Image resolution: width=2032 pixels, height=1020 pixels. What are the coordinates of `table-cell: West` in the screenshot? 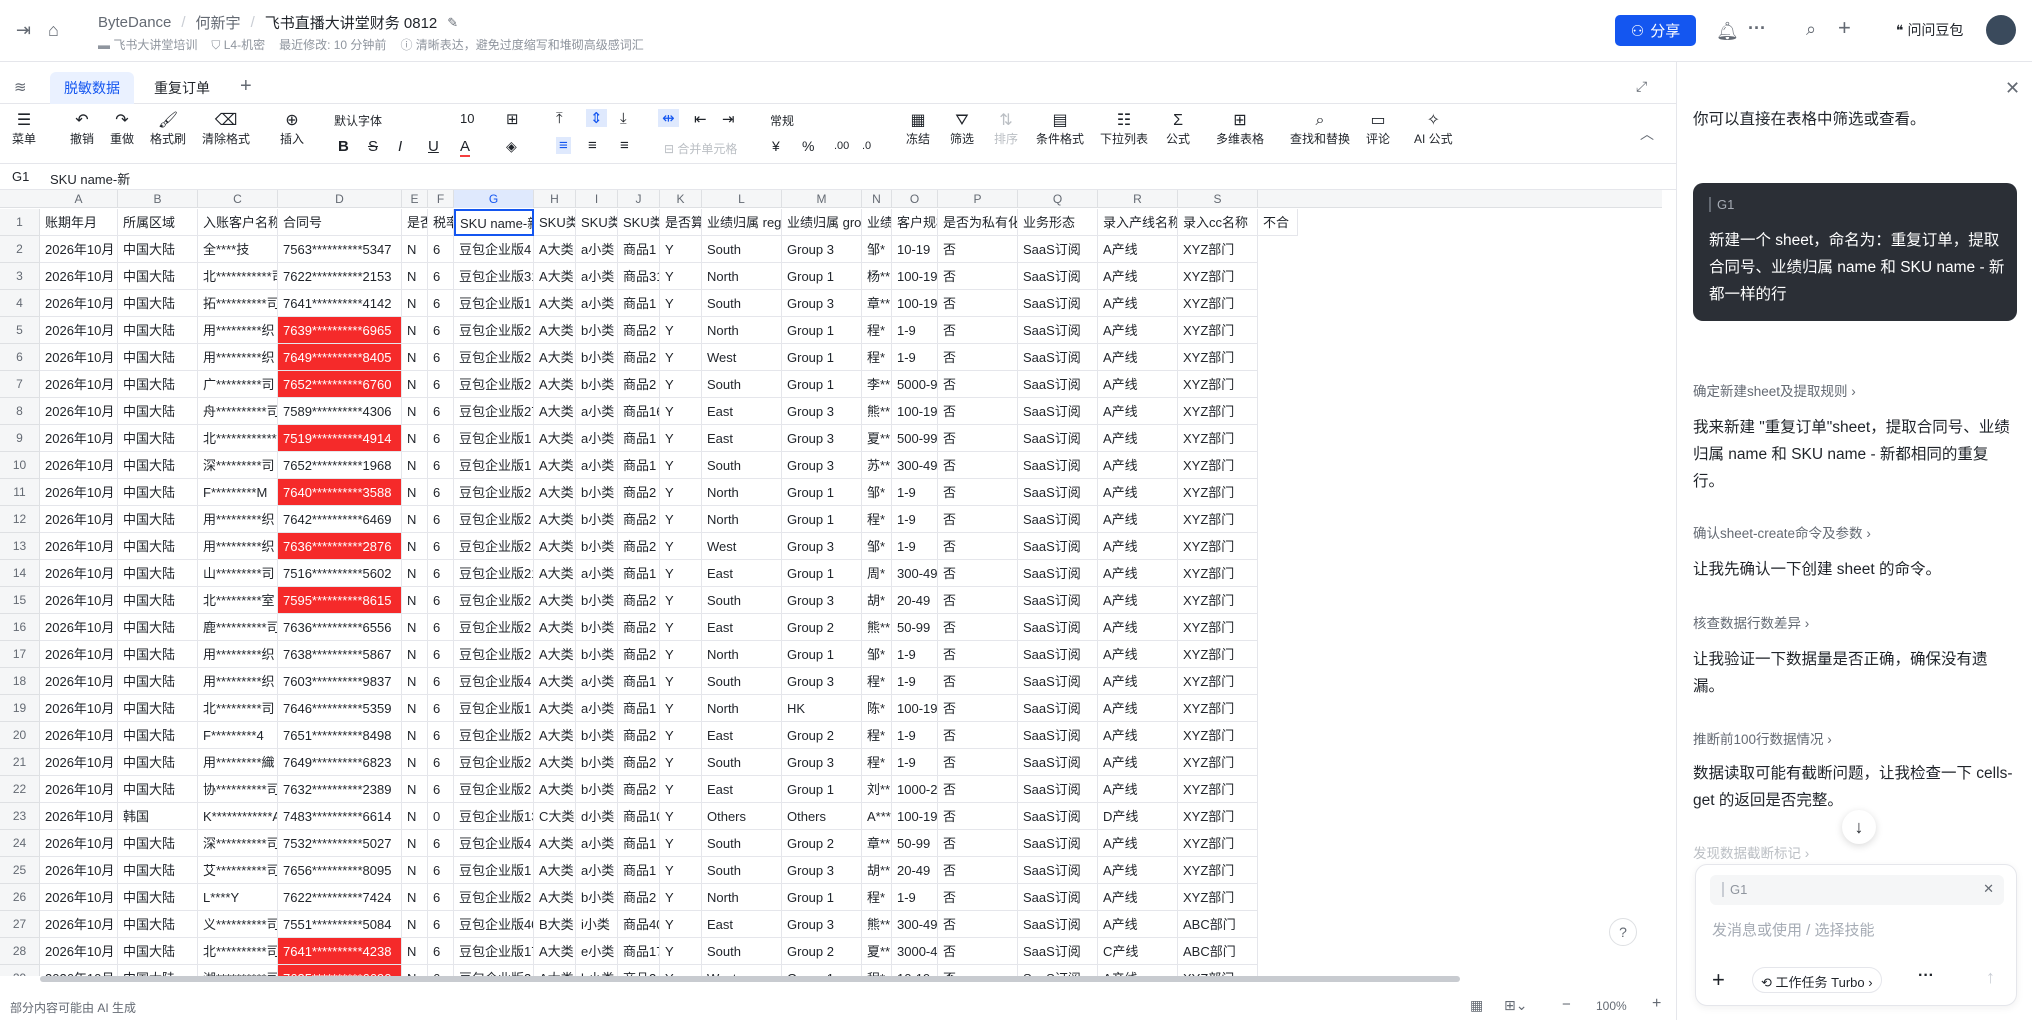 It's located at (742, 546).